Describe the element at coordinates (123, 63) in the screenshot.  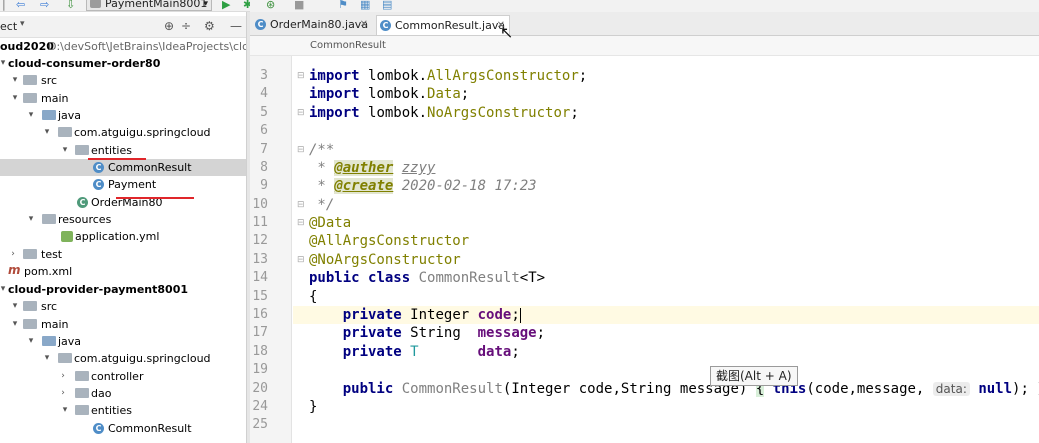
I see `tree-row-module: ▾ cloud-consumer-order80` at that location.